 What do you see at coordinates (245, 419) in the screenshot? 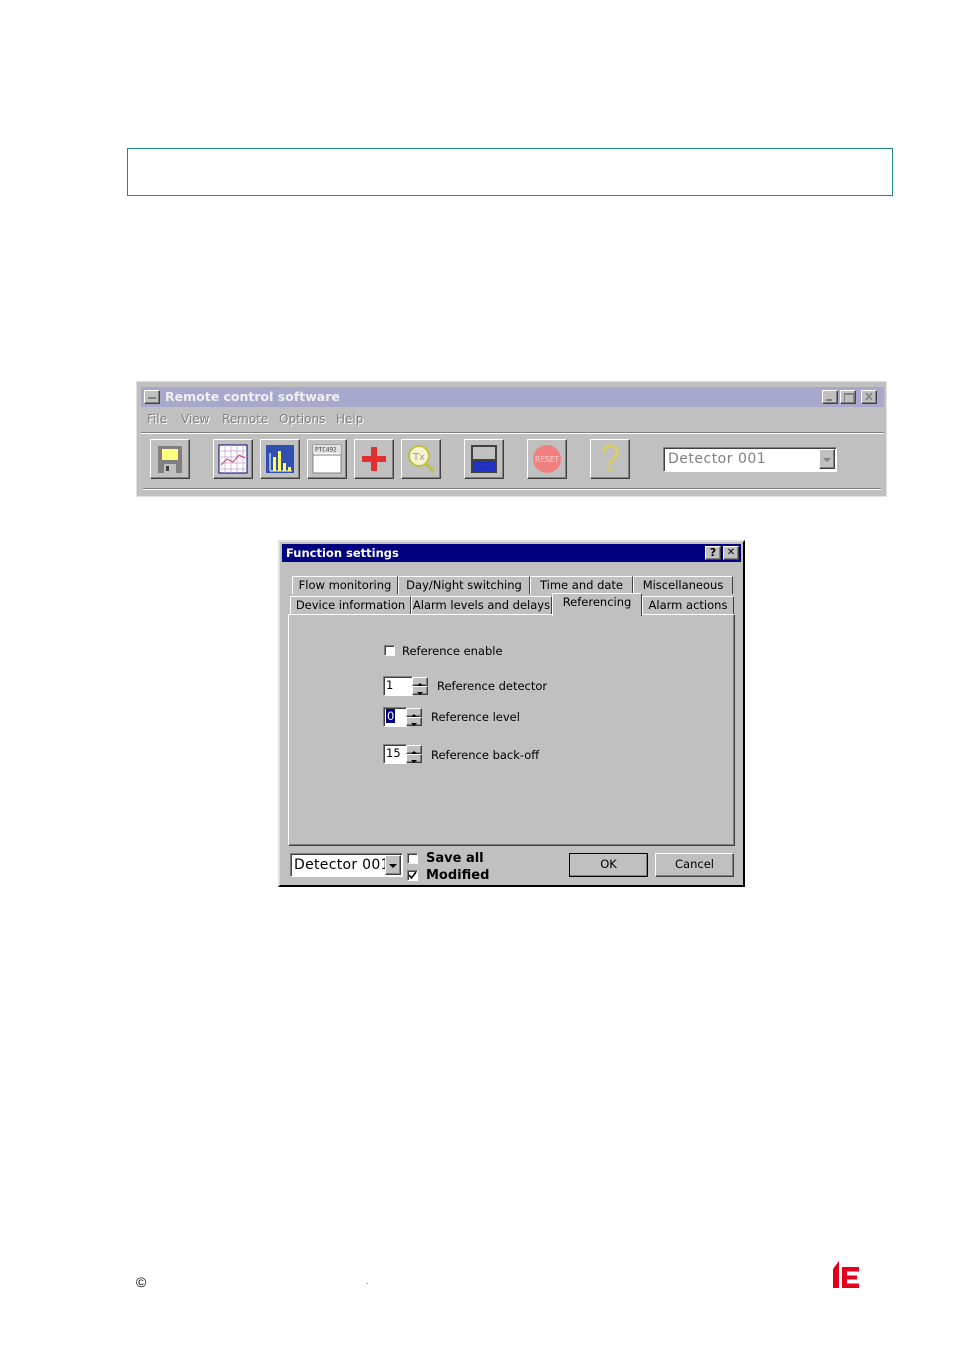
I see `menu-remote: Remote` at bounding box center [245, 419].